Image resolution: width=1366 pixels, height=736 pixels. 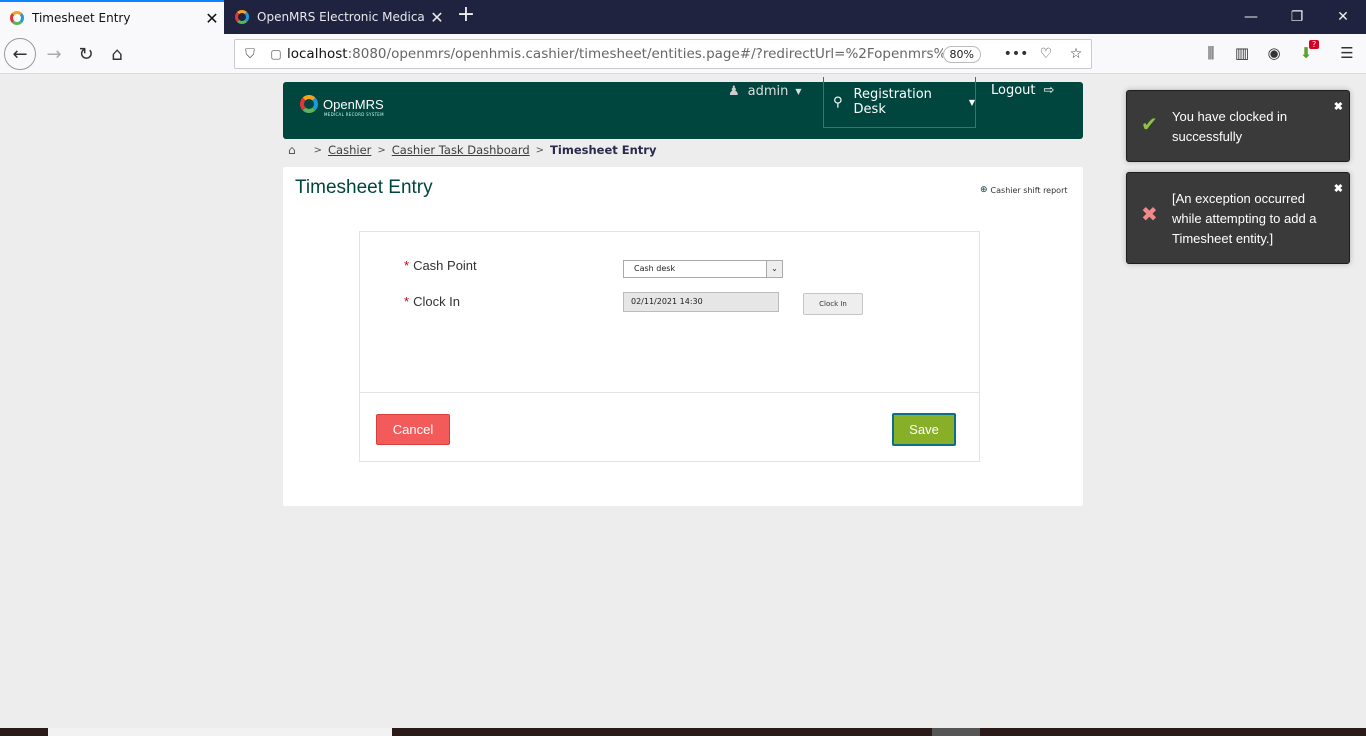 I want to click on more-actions-icon: •••, so click(x=1016, y=54).